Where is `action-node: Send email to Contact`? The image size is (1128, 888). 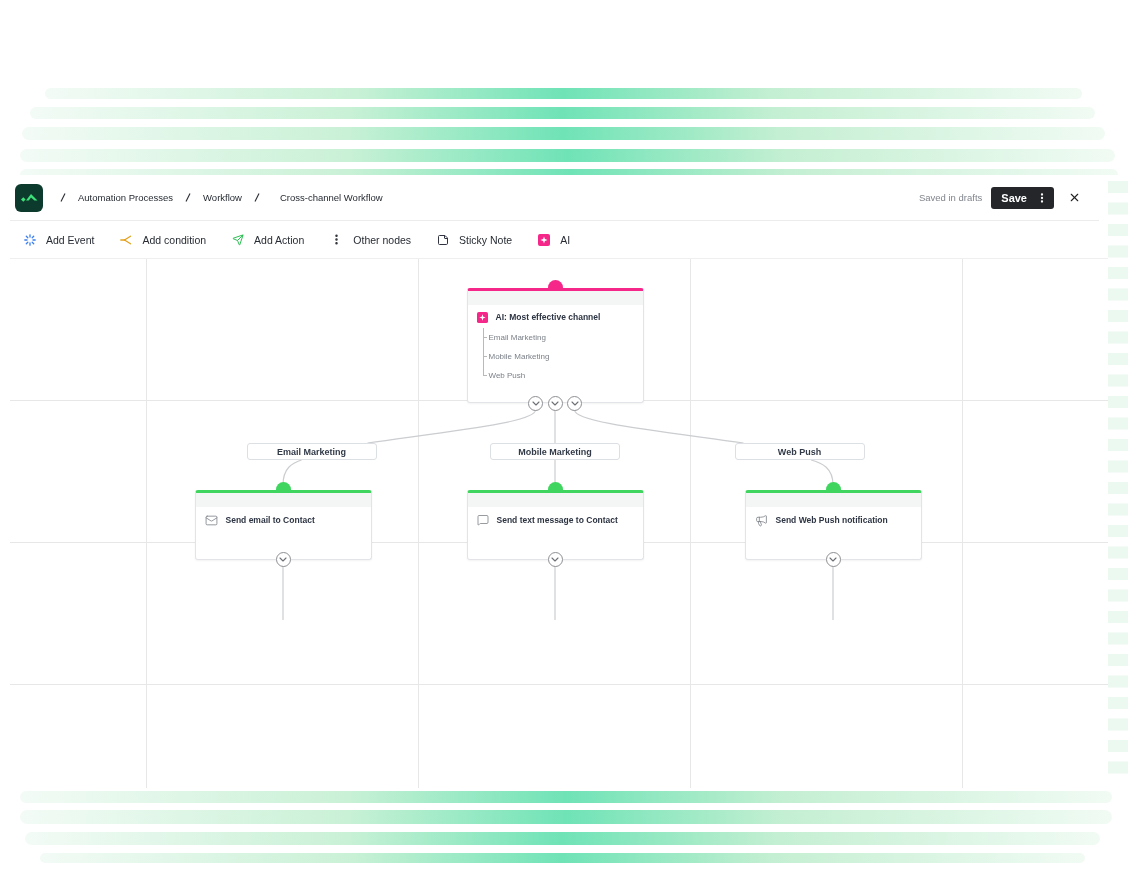
action-node: Send email to Contact is located at coordinates (283, 525).